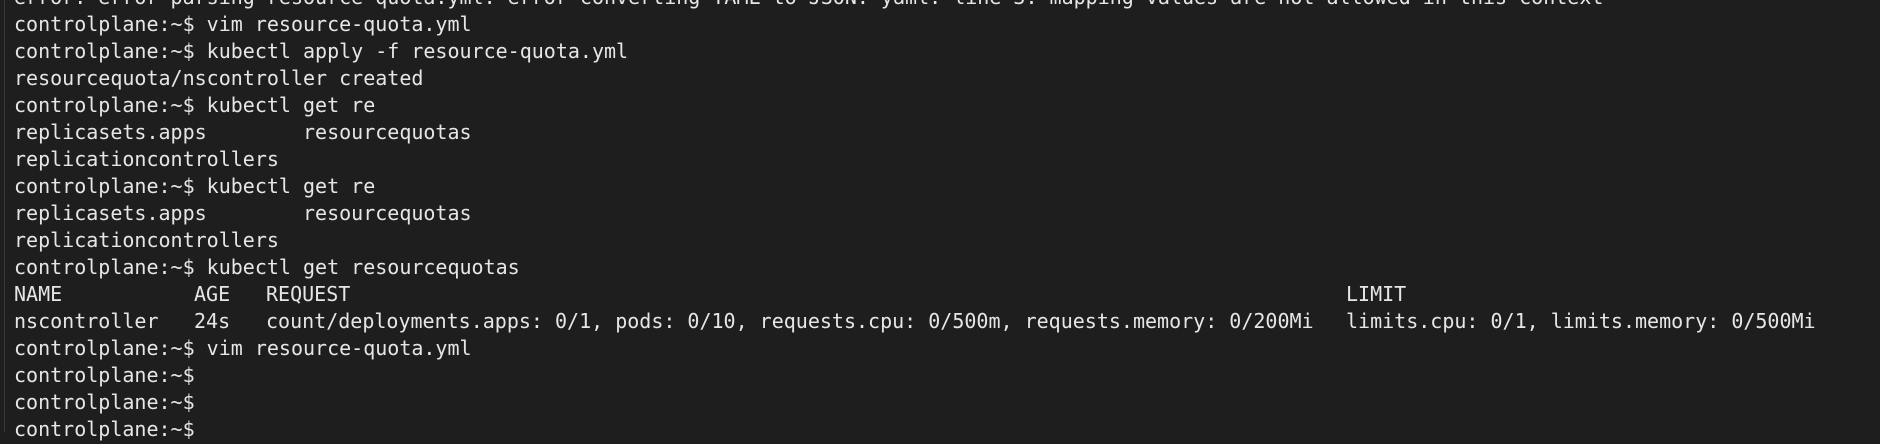 This screenshot has height=444, width=1880. Describe the element at coordinates (363, 267) in the screenshot. I see `command-text: kubectl get resourcequotas` at that location.